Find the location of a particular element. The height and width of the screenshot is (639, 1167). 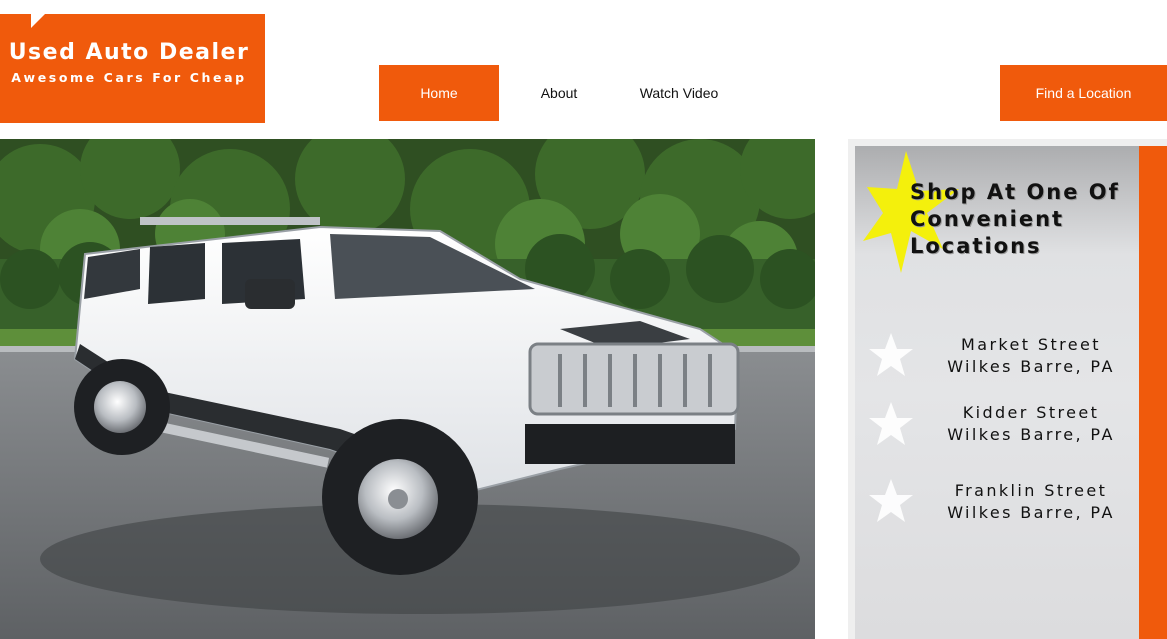

site-logo: Used Auto Dealer Awesome Cars For Cheap is located at coordinates (132, 68).